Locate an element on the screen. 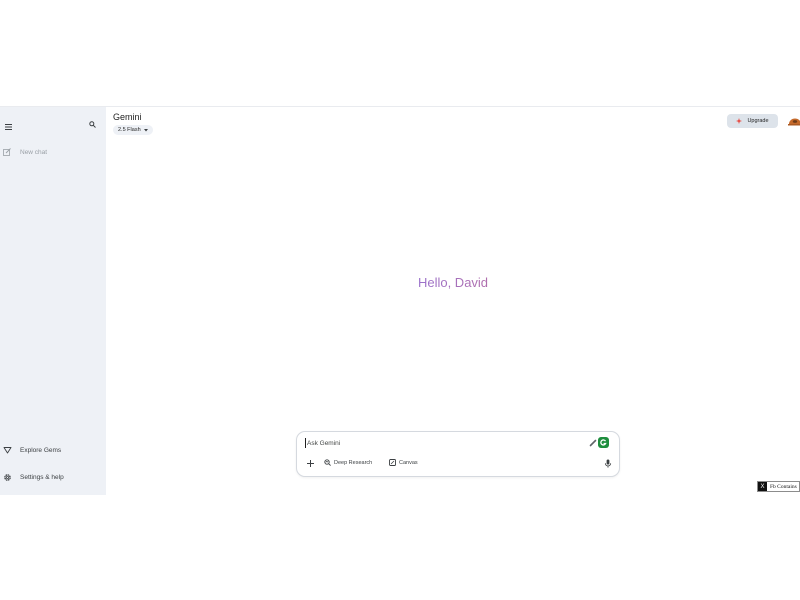  grammarly-icon is located at coordinates (603, 442).